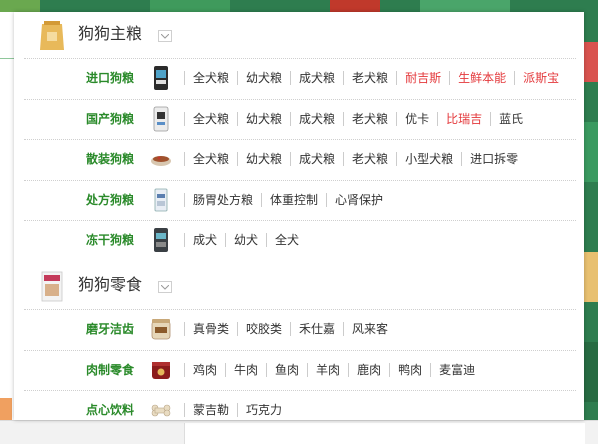 The height and width of the screenshot is (444, 598). What do you see at coordinates (210, 410) in the screenshot?
I see `subcategory-link: 蒙吉勒` at bounding box center [210, 410].